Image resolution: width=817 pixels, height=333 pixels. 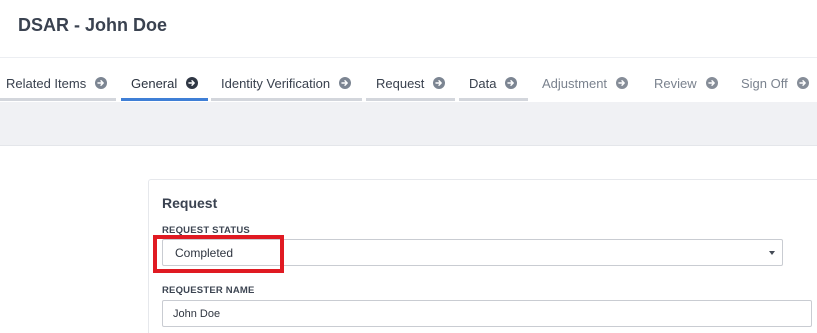 I want to click on tab-label: Adjustment, so click(x=575, y=83).